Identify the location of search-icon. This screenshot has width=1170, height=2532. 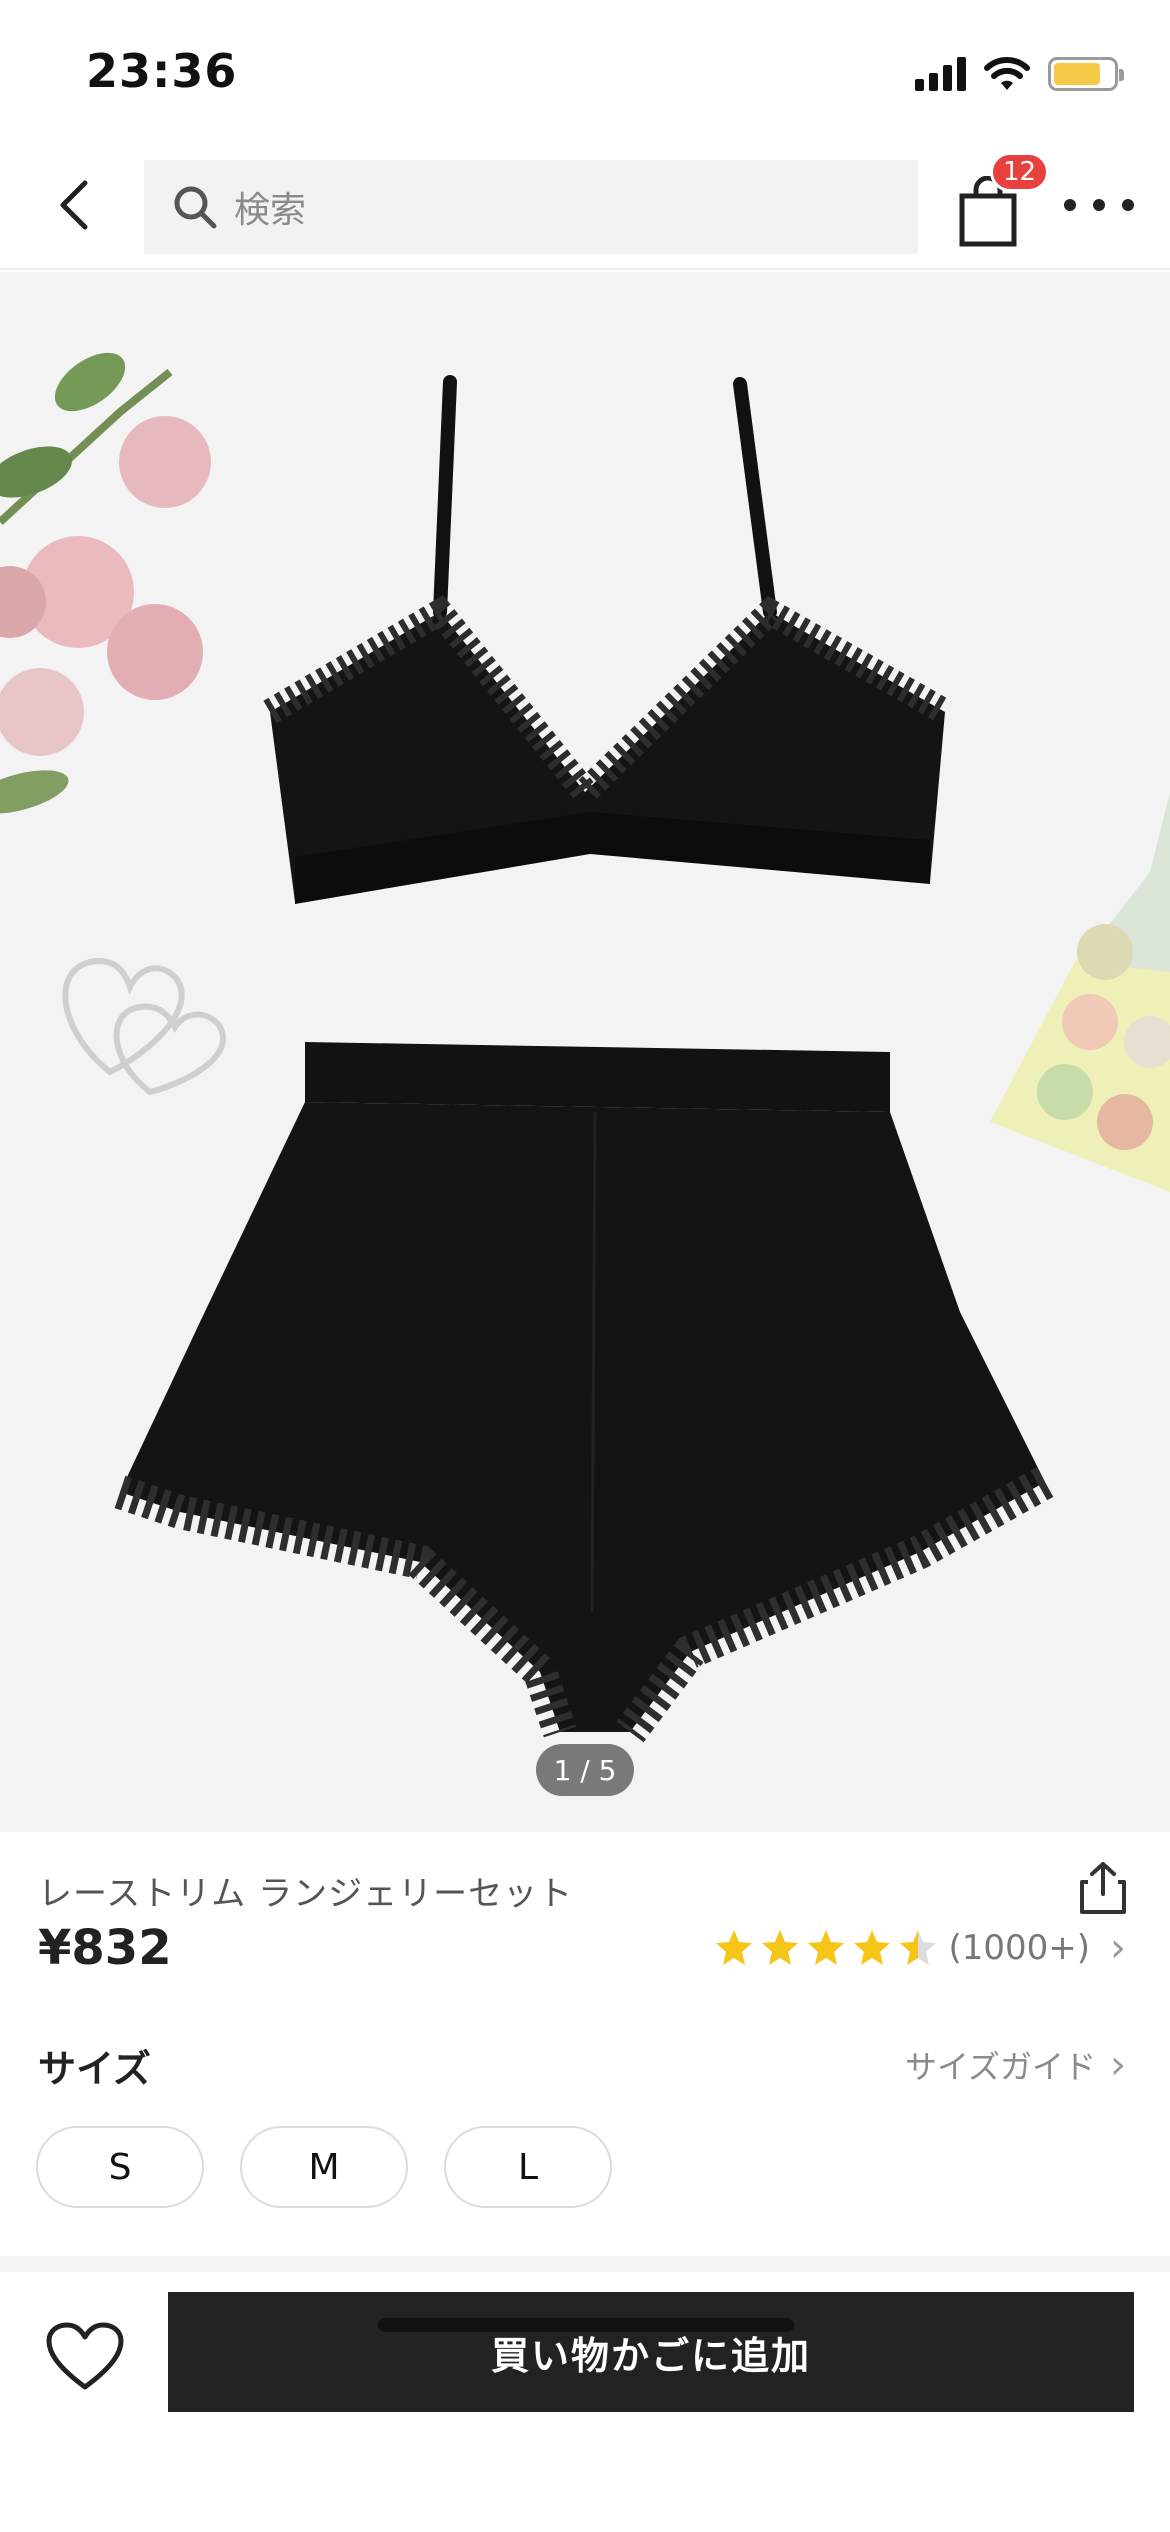
(195, 207).